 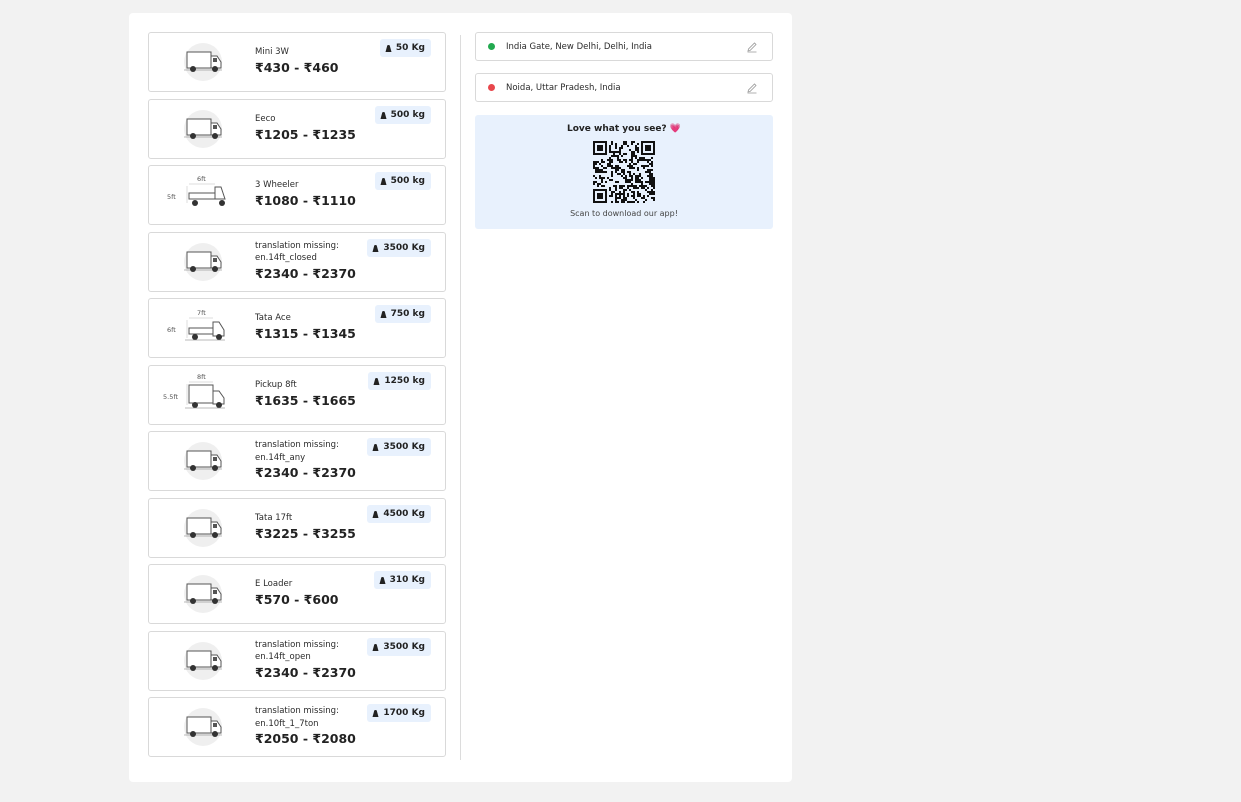 What do you see at coordinates (276, 384) in the screenshot?
I see `vehicle-name: Pickup 8ft` at bounding box center [276, 384].